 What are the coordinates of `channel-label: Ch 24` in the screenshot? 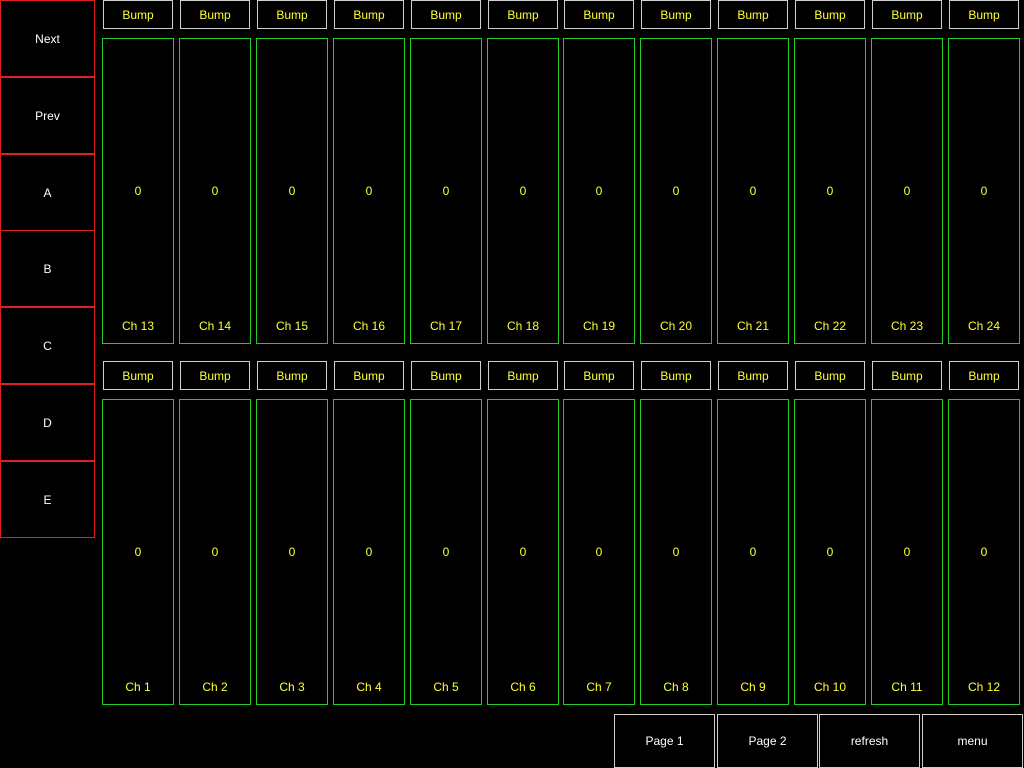 It's located at (984, 326).